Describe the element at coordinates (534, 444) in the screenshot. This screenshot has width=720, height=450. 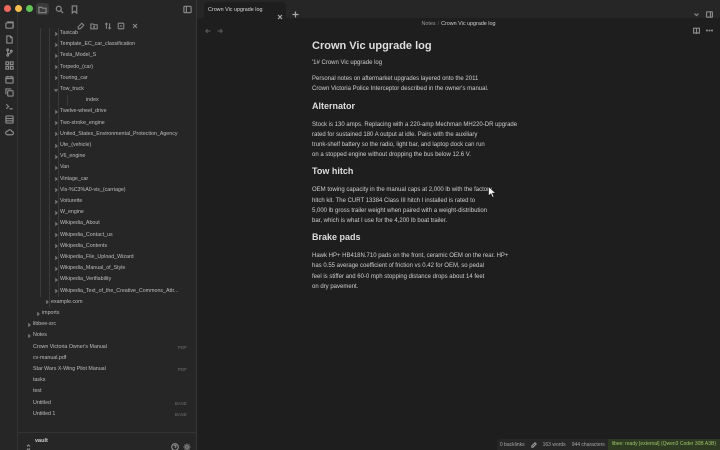
I see `edit-mode-icon` at that location.